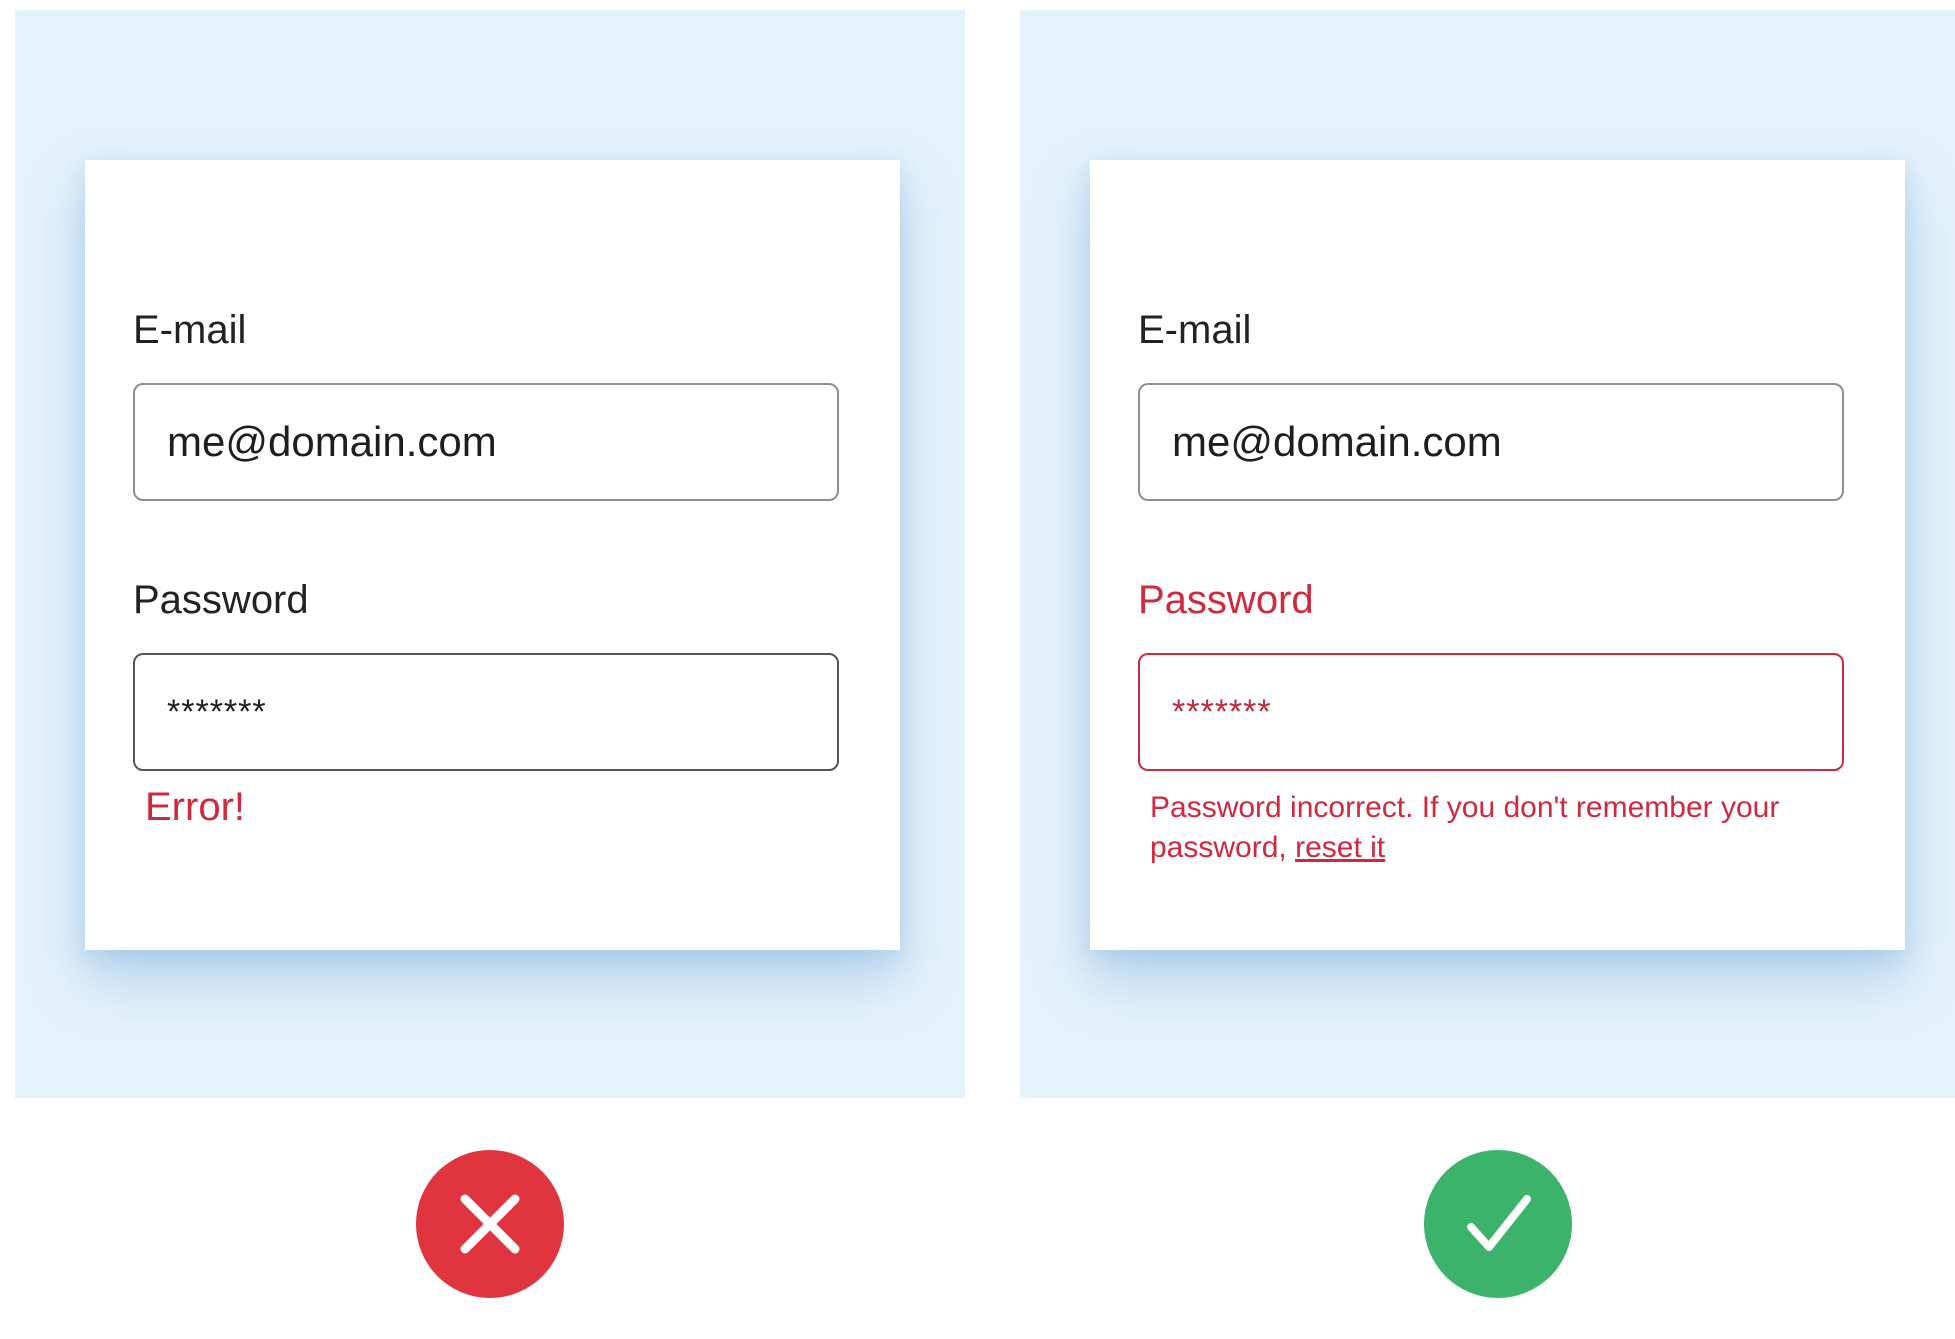  What do you see at coordinates (195, 807) in the screenshot?
I see `error-message: Error!` at bounding box center [195, 807].